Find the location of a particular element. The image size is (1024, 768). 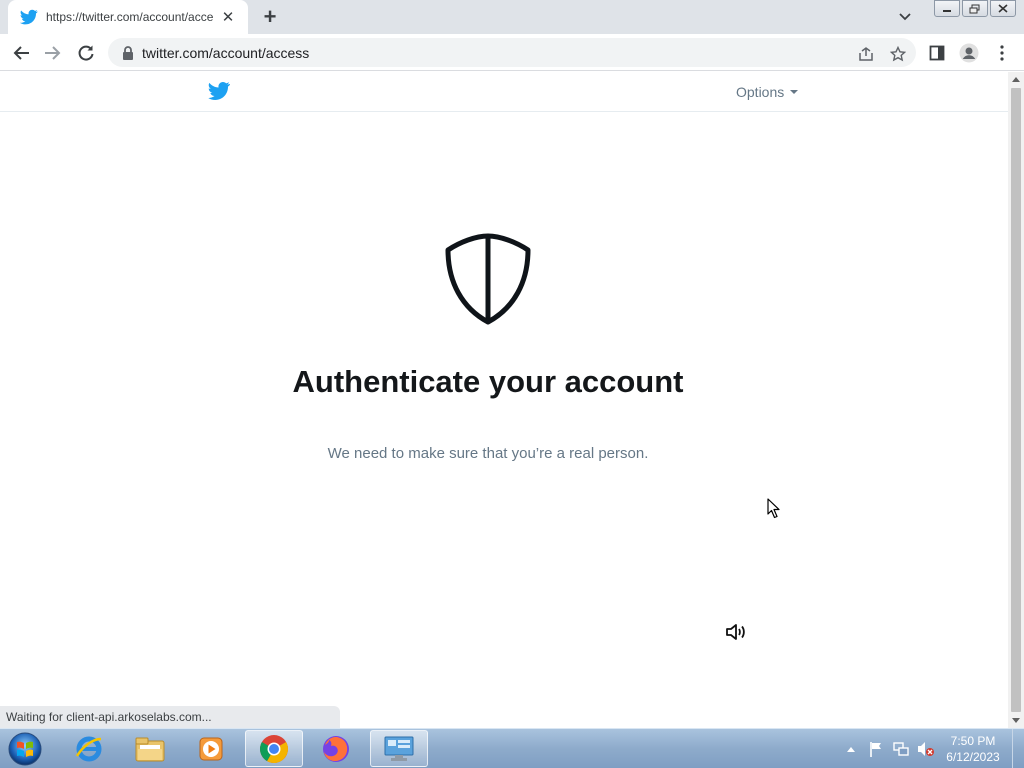

reload-button is located at coordinates (86, 53).